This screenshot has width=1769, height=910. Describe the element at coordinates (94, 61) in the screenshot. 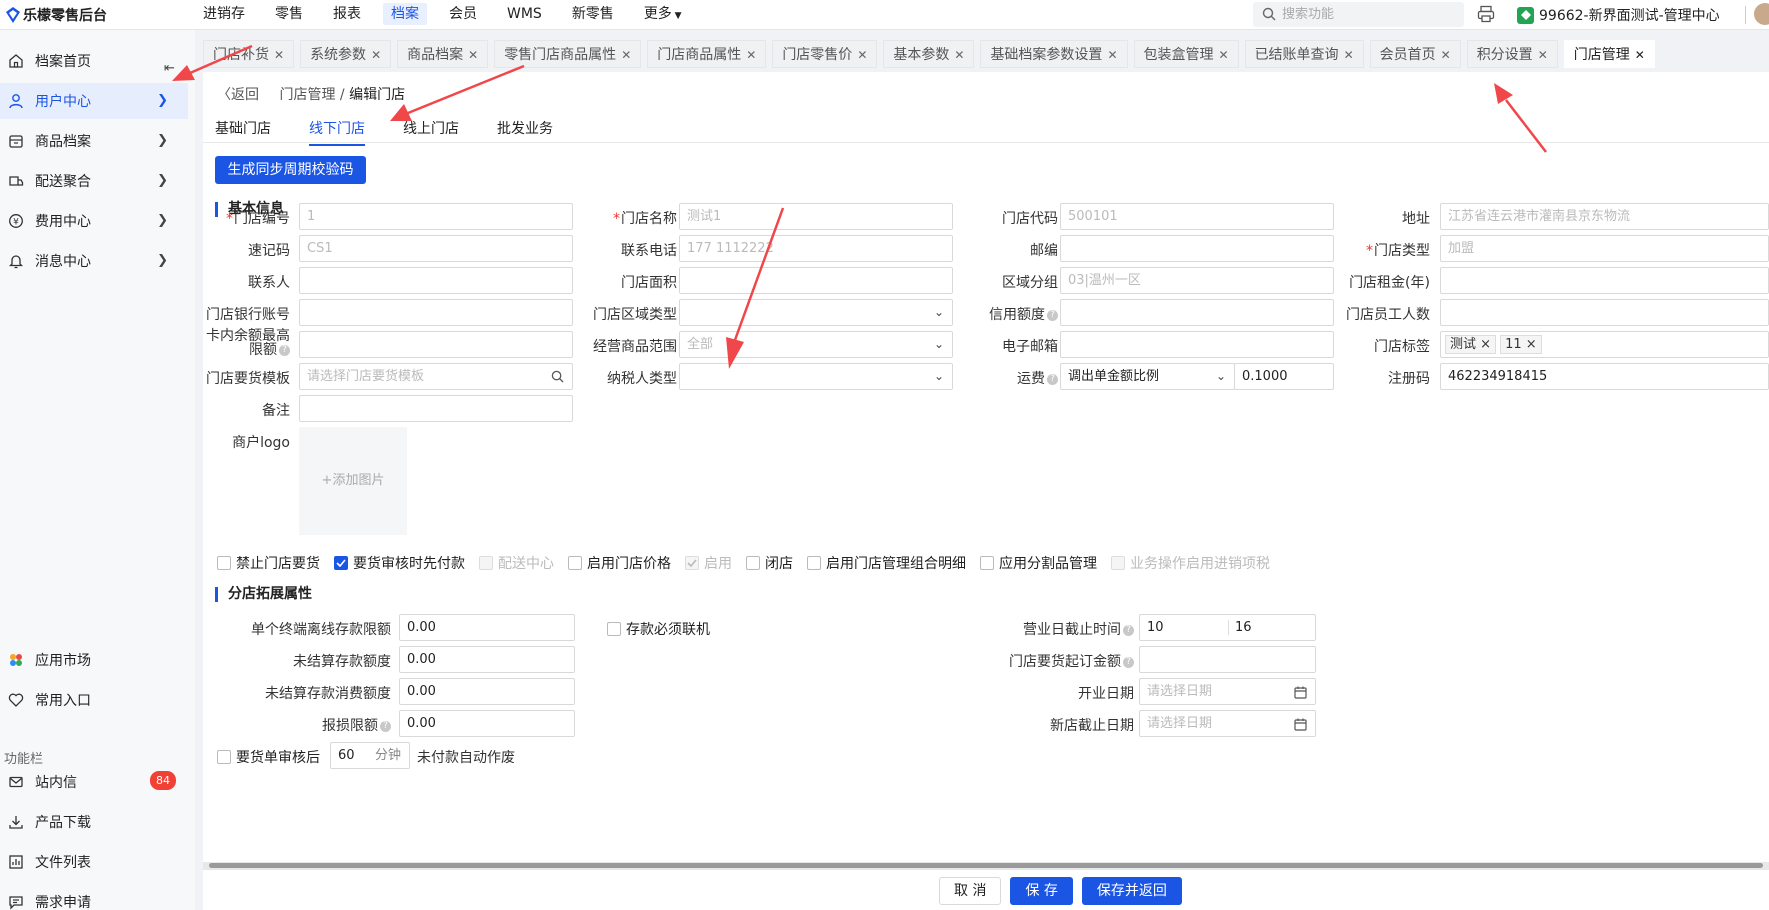

I see `sidebar-item-archive-home: 档案首页 ⇤` at that location.